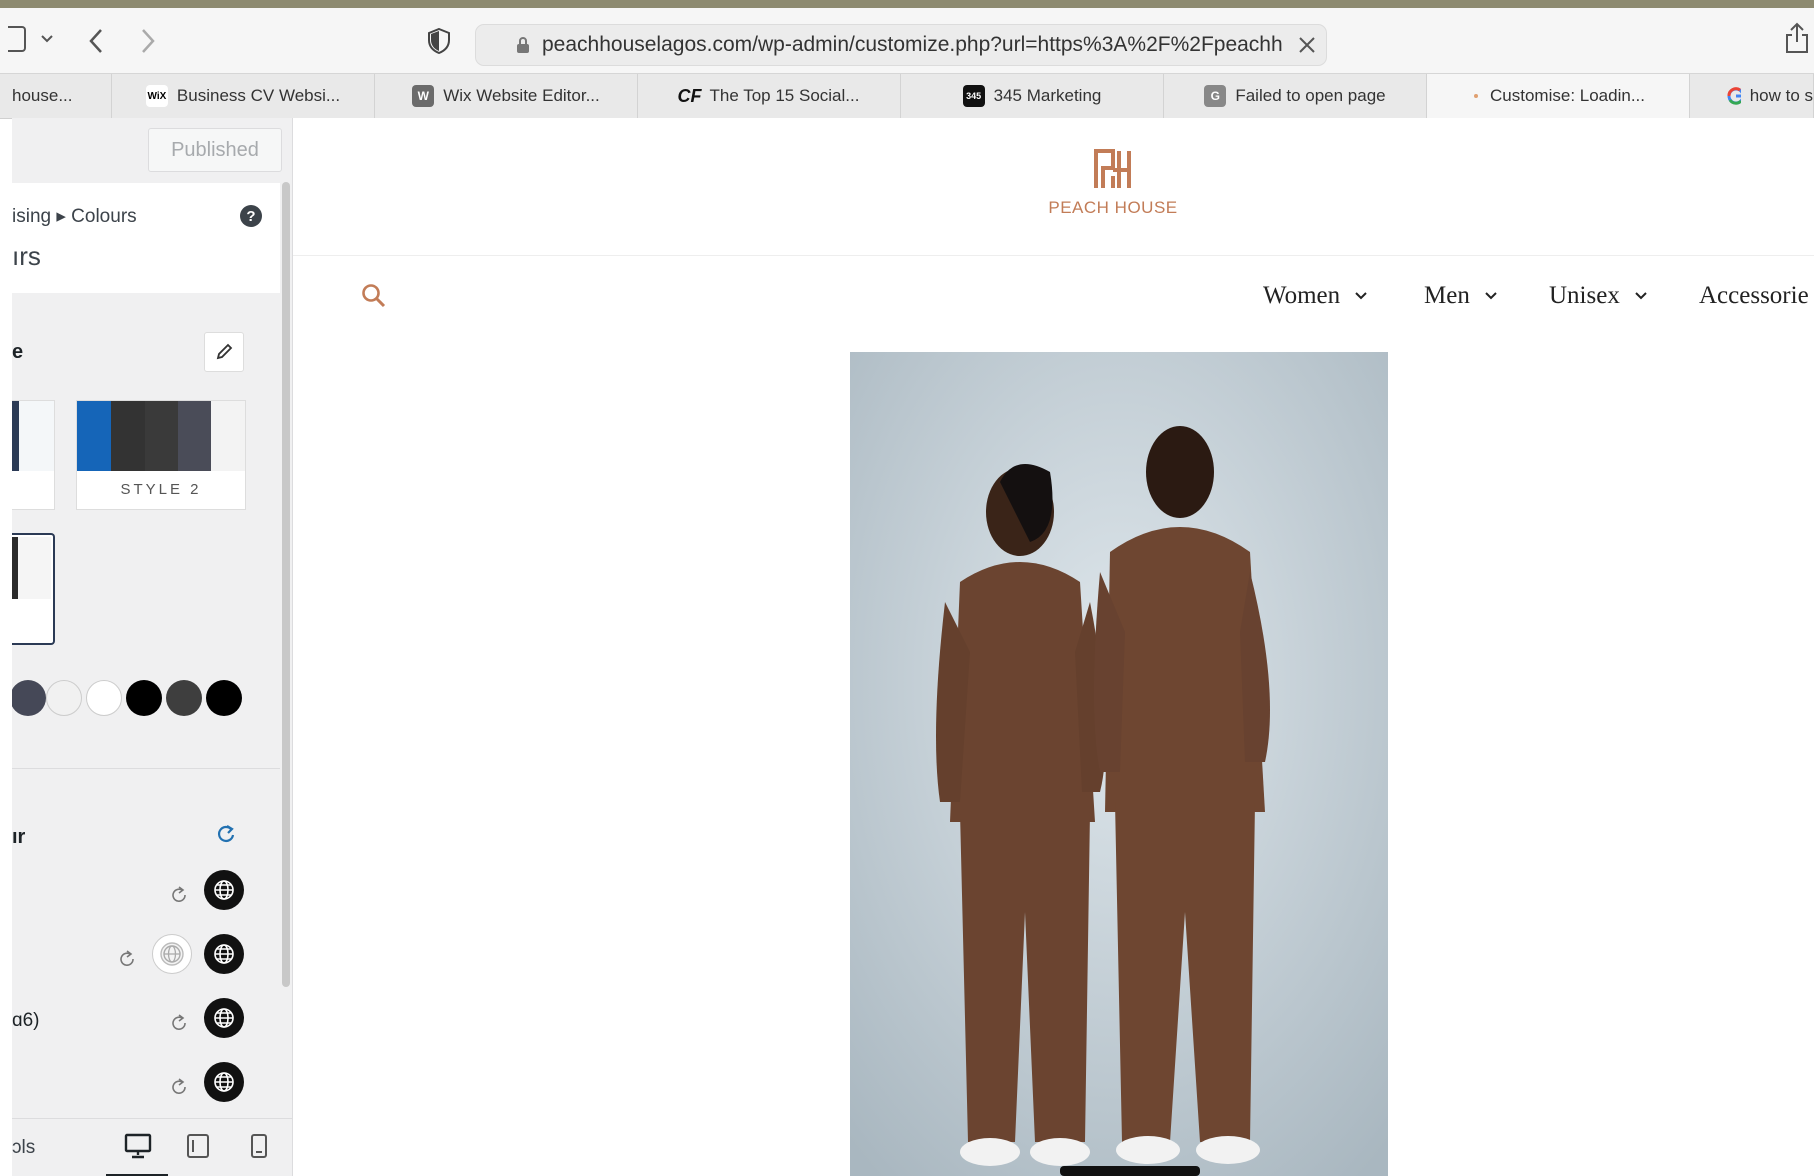  I want to click on lock-icon, so click(523, 45).